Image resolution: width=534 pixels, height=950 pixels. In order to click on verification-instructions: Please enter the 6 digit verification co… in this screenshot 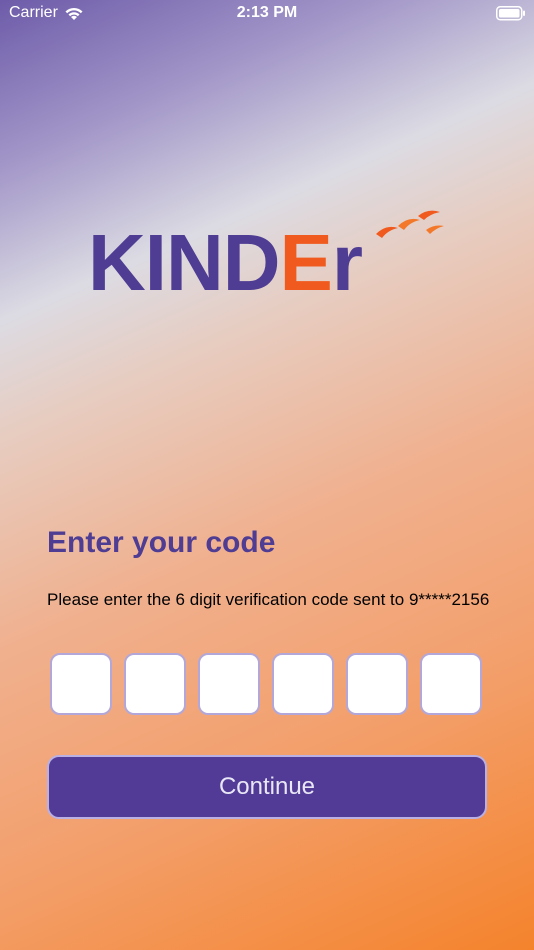, I will do `click(268, 599)`.